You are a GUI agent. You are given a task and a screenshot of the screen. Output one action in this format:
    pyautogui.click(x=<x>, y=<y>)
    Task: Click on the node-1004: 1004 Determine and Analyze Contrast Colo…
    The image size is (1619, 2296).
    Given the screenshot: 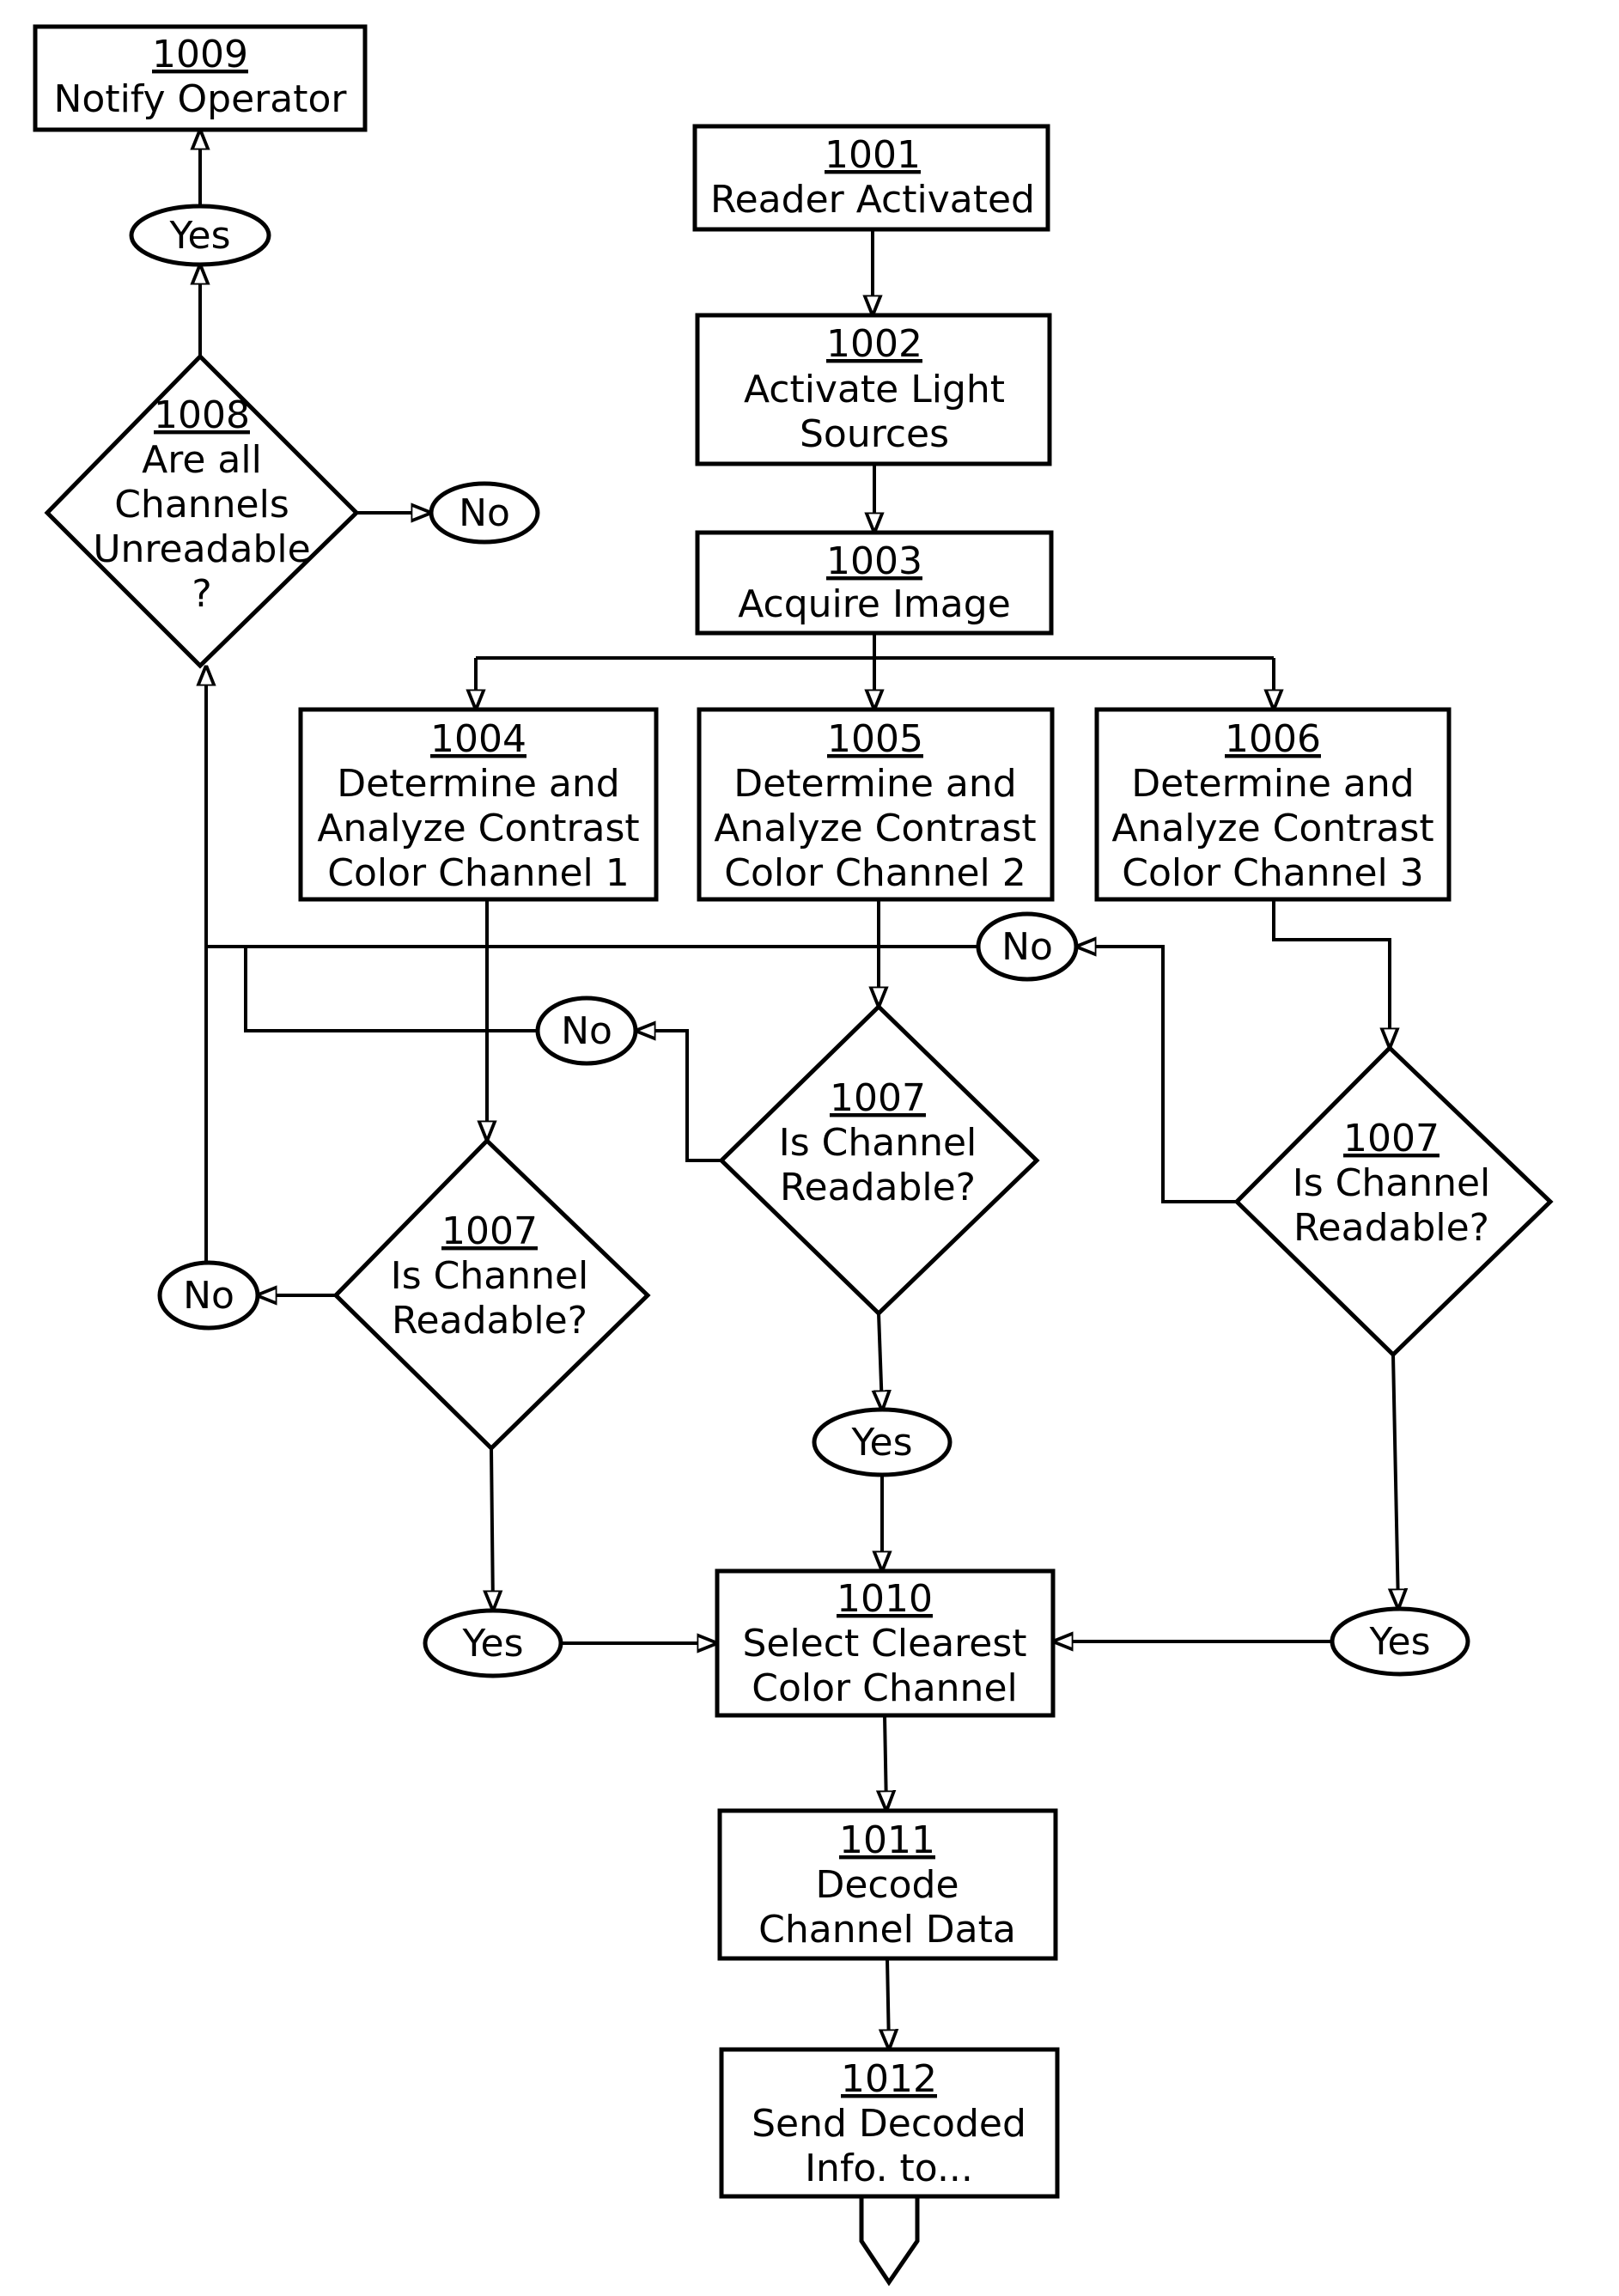 What is the action you would take?
    pyautogui.click(x=478, y=804)
    